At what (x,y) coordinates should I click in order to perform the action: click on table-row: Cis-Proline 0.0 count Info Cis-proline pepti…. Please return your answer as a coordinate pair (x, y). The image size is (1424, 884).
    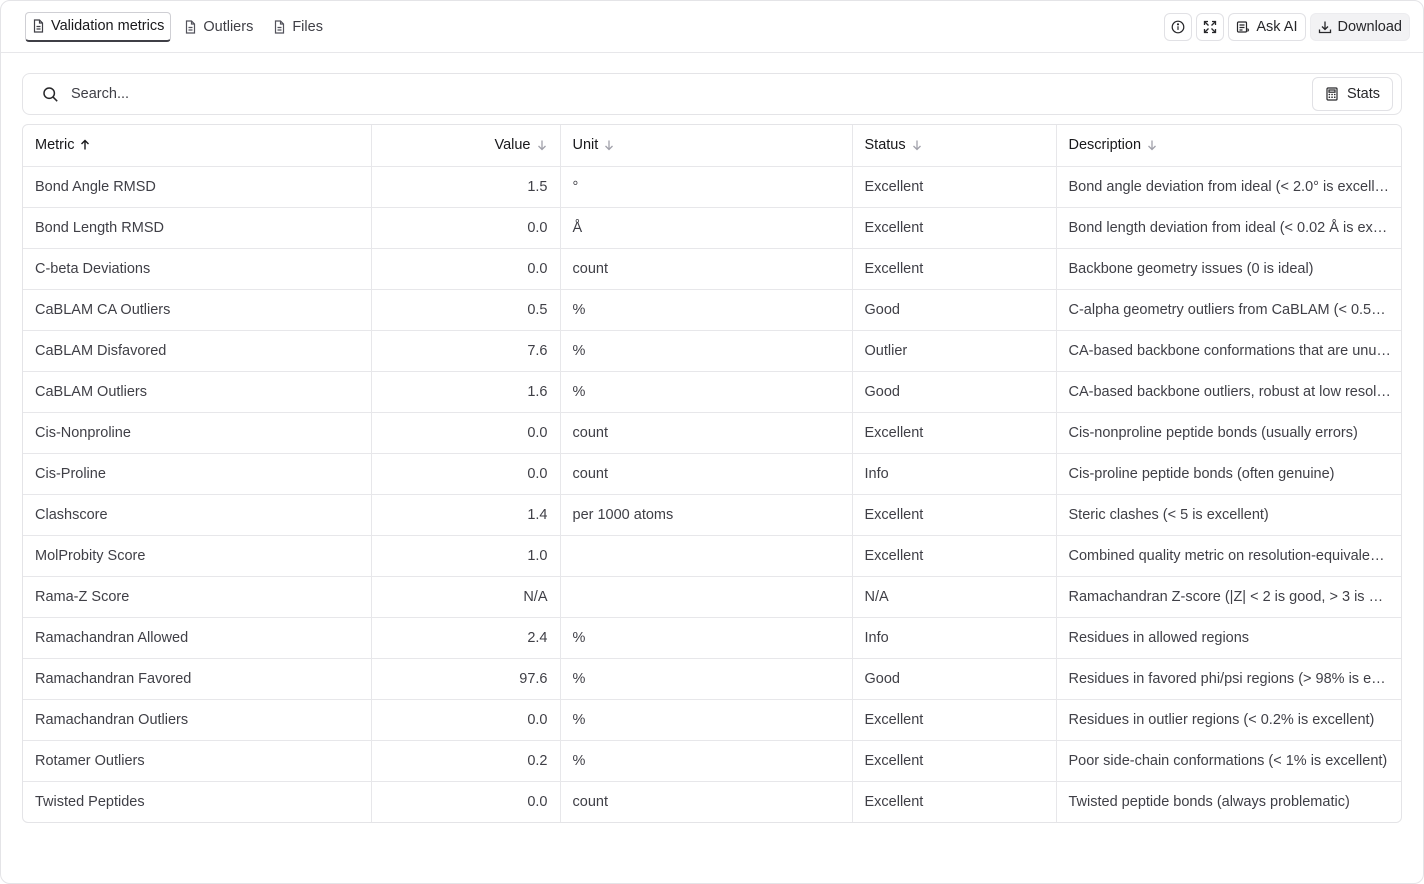
    Looking at the image, I should click on (712, 474).